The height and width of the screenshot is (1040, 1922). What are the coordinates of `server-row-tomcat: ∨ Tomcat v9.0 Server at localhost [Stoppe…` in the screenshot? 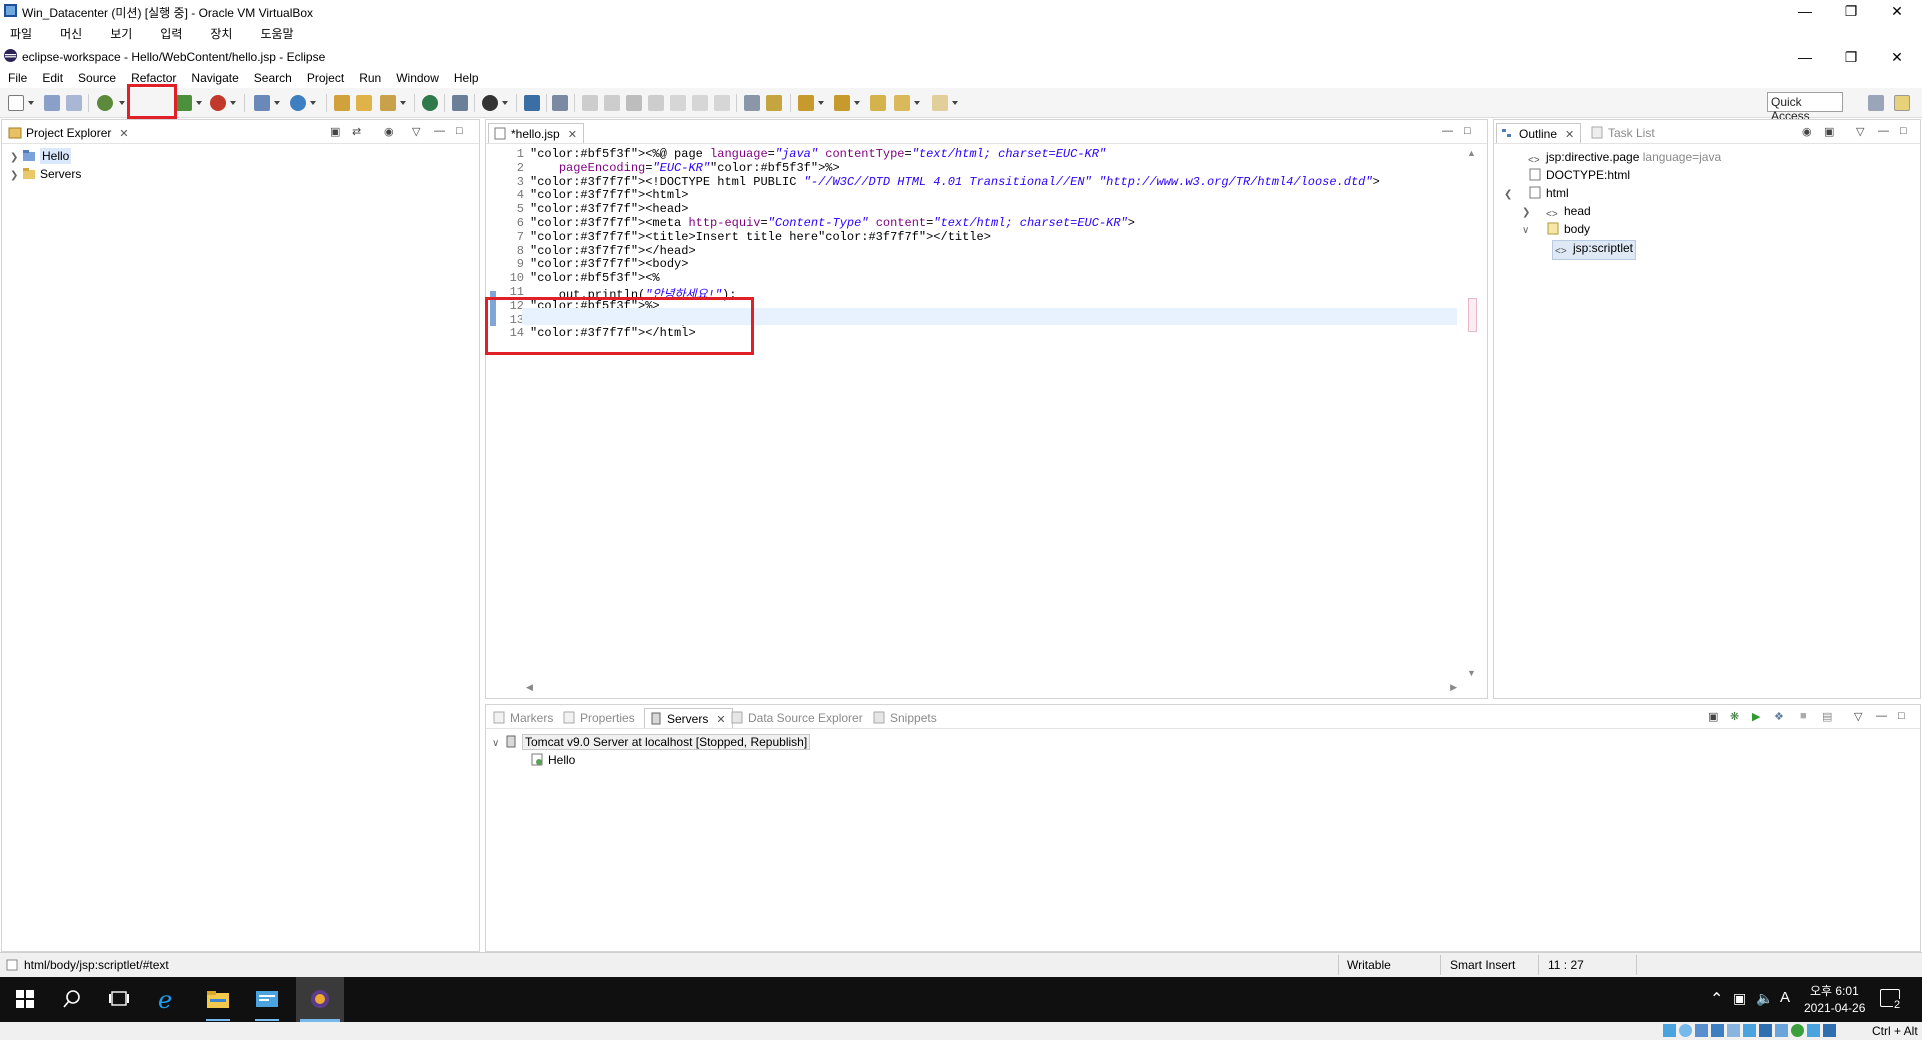 It's located at (651, 742).